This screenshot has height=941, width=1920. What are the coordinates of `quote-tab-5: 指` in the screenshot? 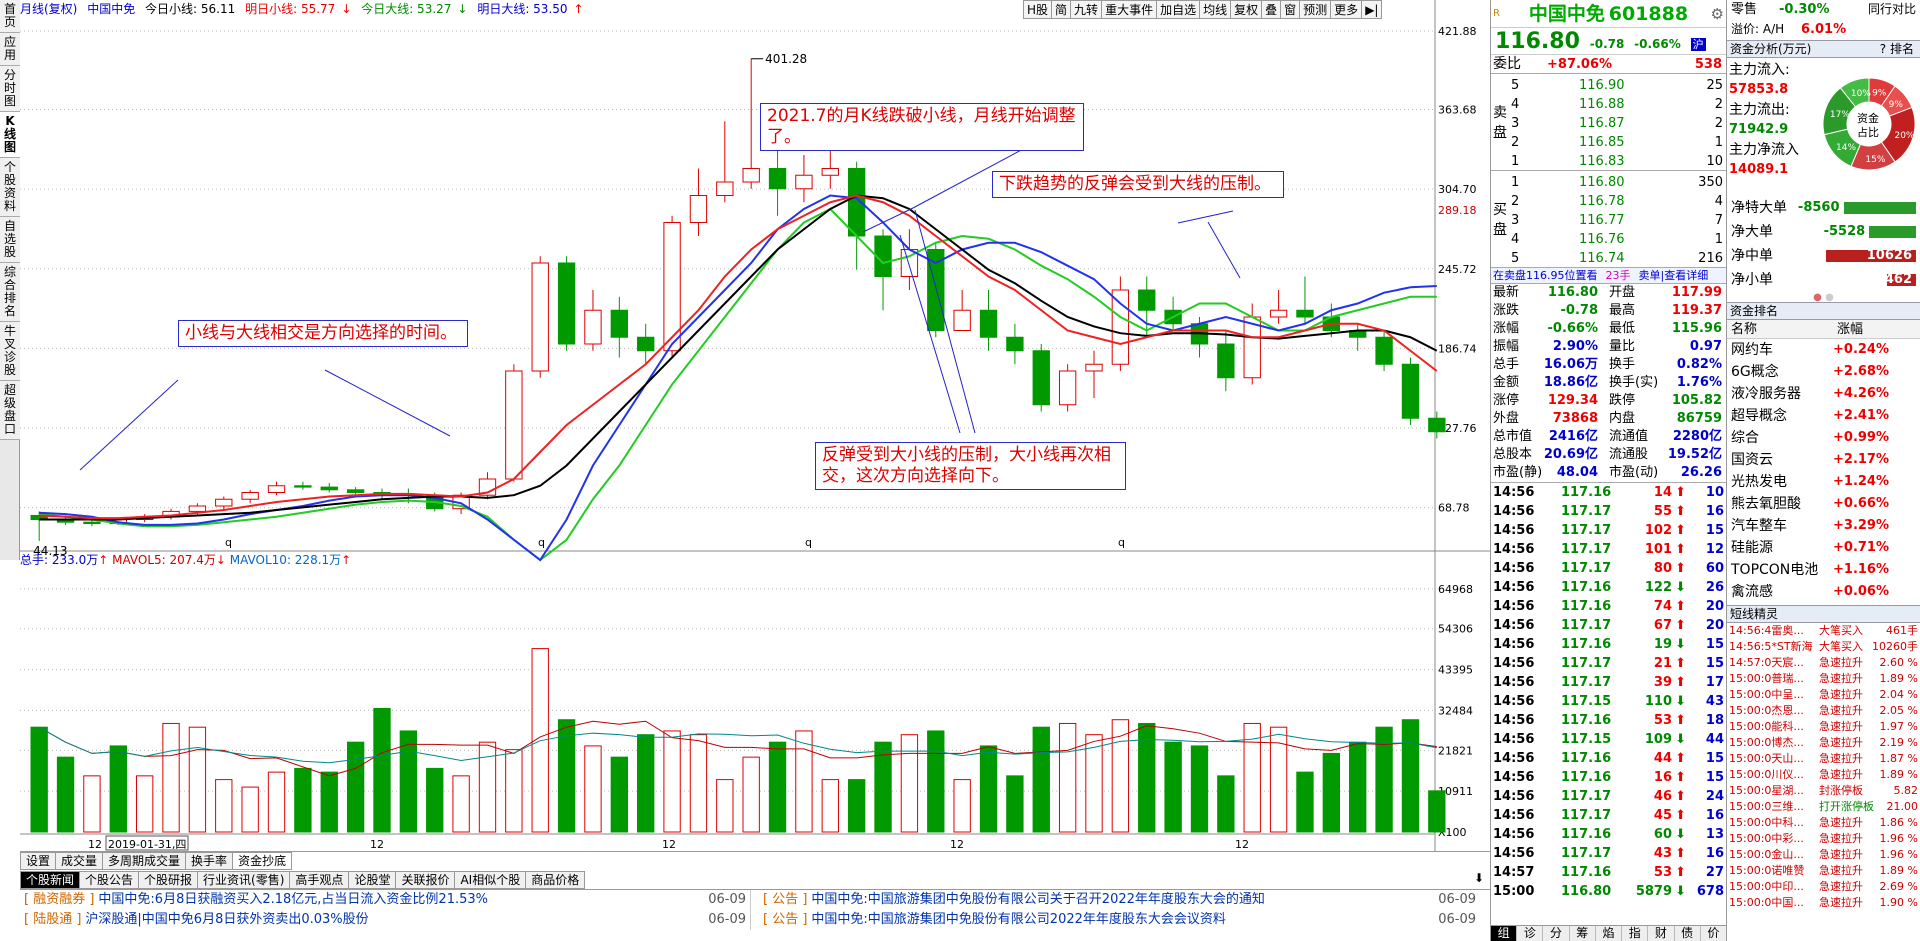 It's located at (1635, 933).